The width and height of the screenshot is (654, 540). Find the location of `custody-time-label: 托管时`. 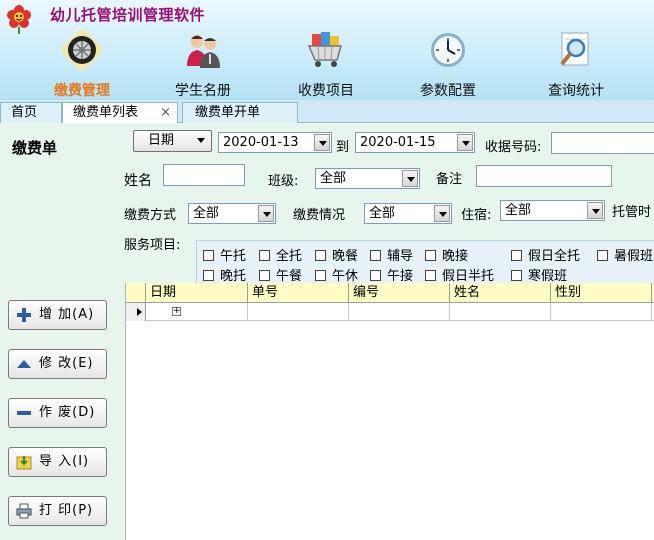

custody-time-label: 托管时 is located at coordinates (632, 212).